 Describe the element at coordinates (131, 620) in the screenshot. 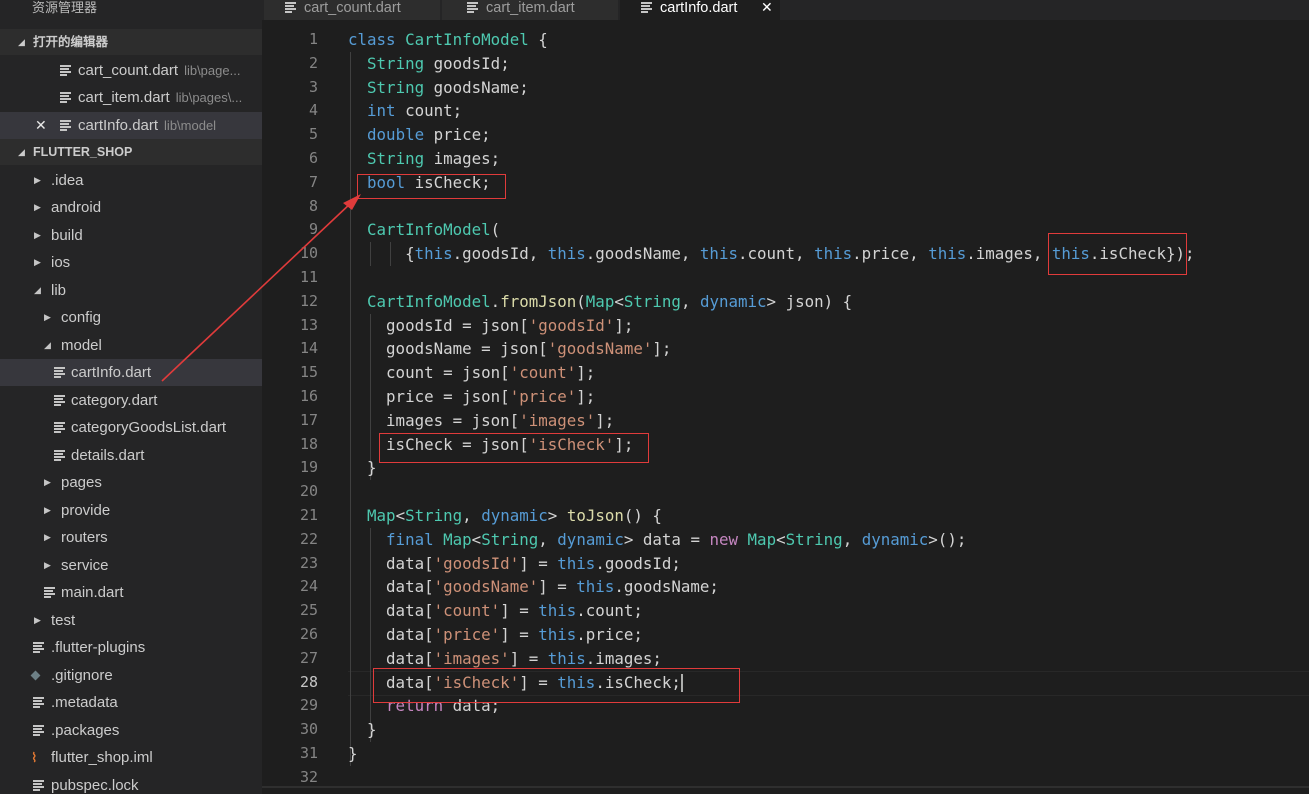

I see `tree-item-test: ▶ test` at that location.